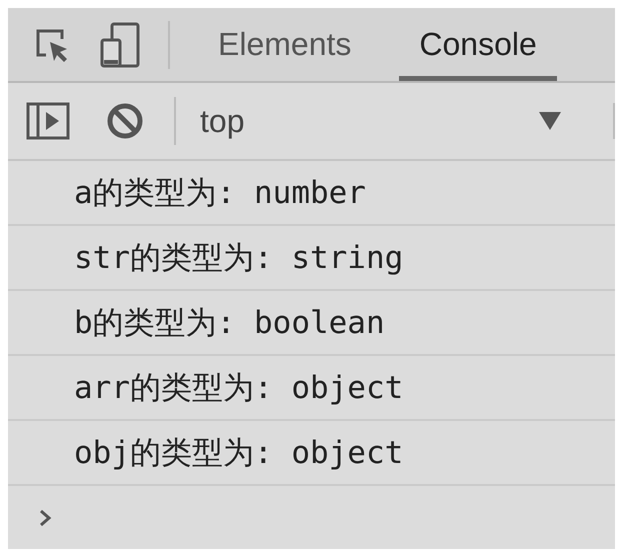 The height and width of the screenshot is (555, 620). Describe the element at coordinates (478, 44) in the screenshot. I see `tab: Console` at that location.